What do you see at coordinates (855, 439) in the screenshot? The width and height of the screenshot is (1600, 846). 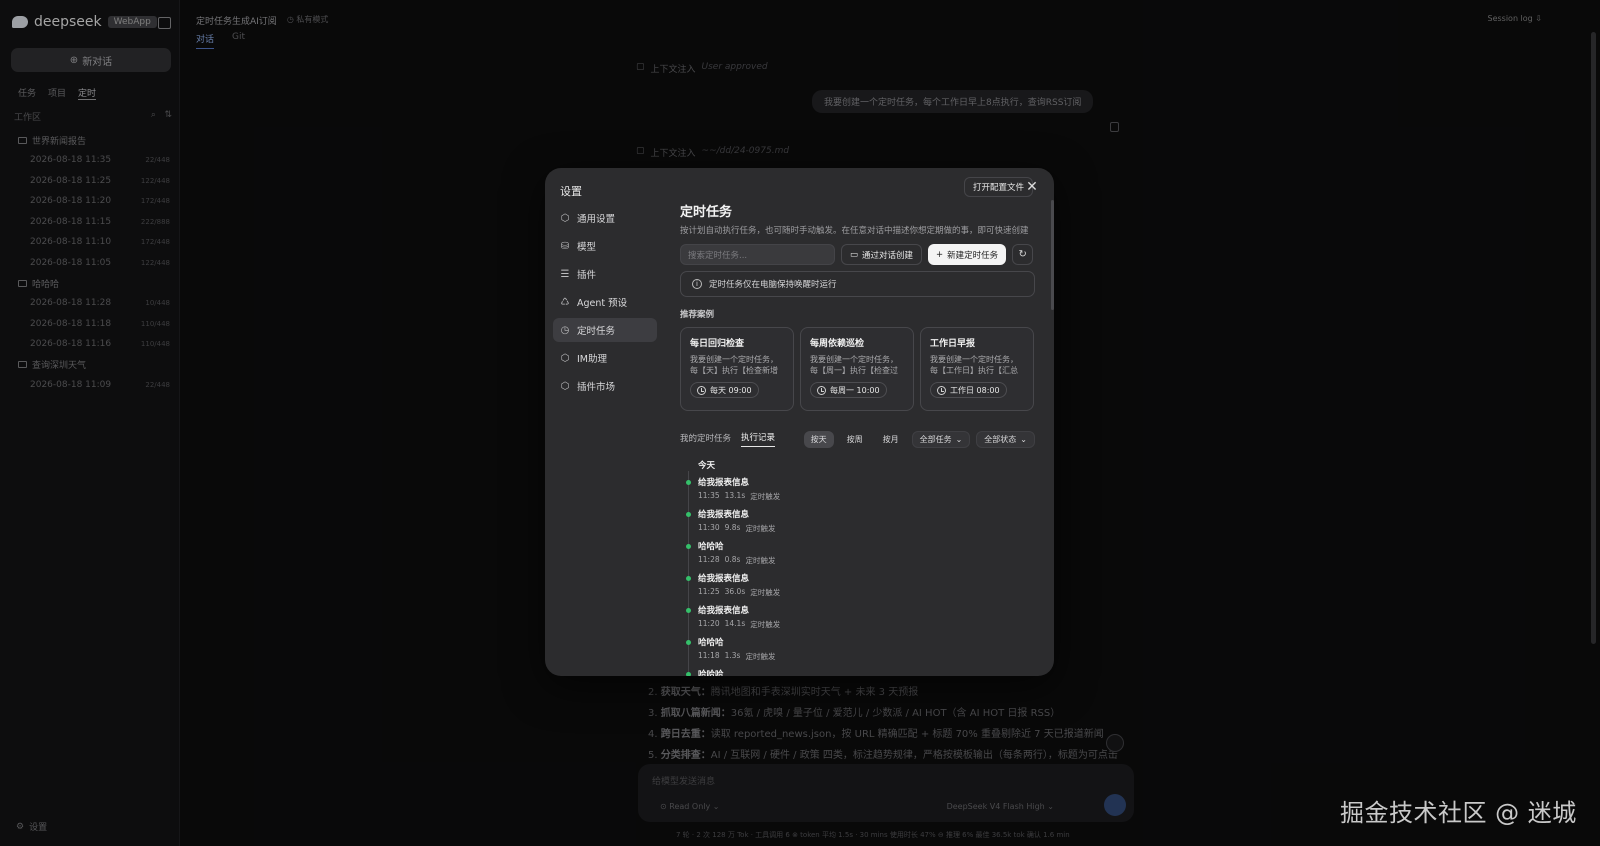 I see `filter-by-week: 按周` at bounding box center [855, 439].